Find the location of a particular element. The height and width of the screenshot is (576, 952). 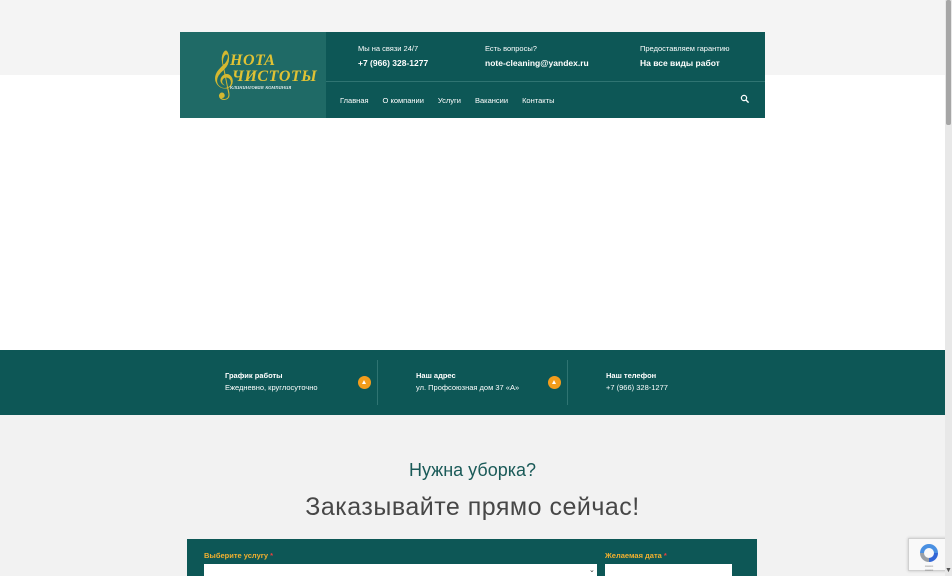

date-label-text: Желаемая дата is located at coordinates (633, 555).